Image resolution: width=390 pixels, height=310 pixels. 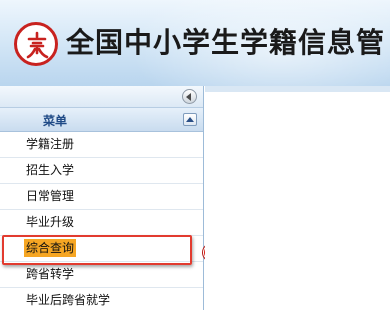 I want to click on chevron-up-icon, so click(x=190, y=119).